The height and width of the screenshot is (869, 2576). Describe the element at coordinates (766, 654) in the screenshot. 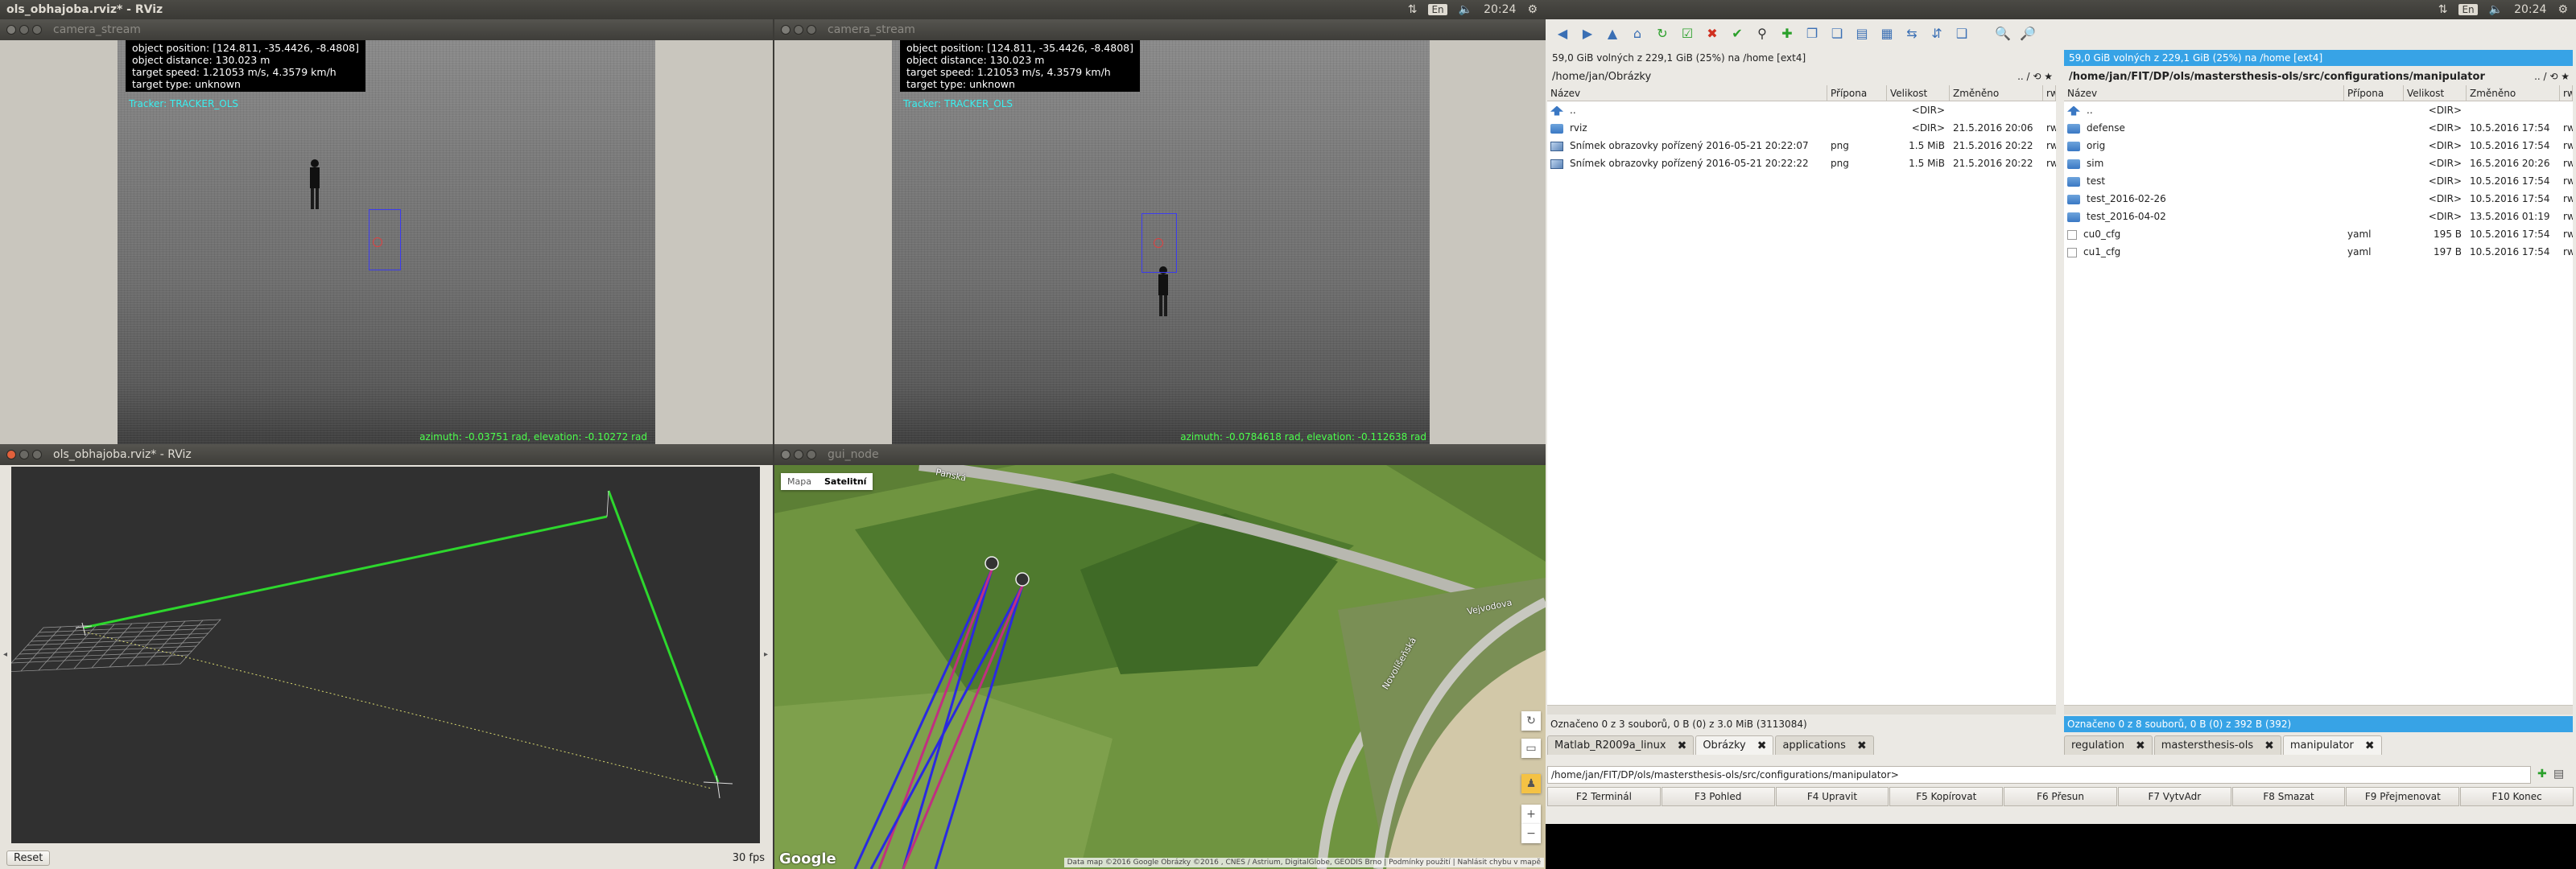

I see `right-splitter-handle: ▸` at that location.